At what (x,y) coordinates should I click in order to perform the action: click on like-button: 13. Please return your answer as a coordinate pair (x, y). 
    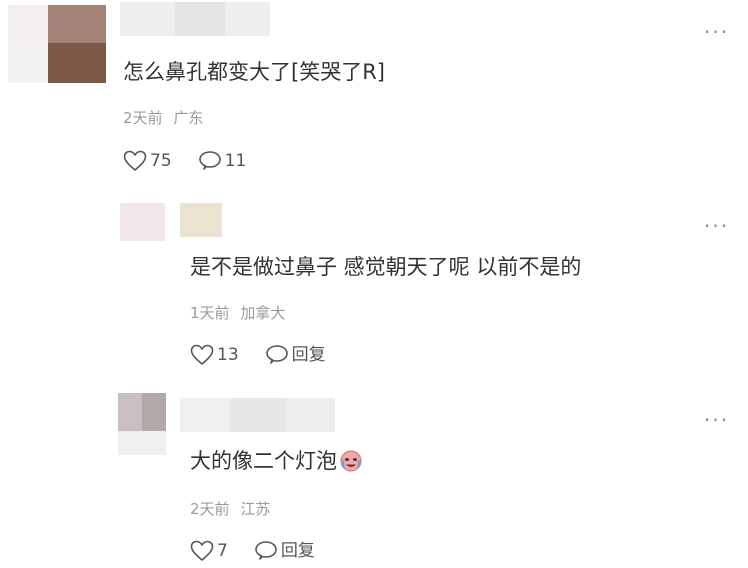
    Looking at the image, I should click on (214, 355).